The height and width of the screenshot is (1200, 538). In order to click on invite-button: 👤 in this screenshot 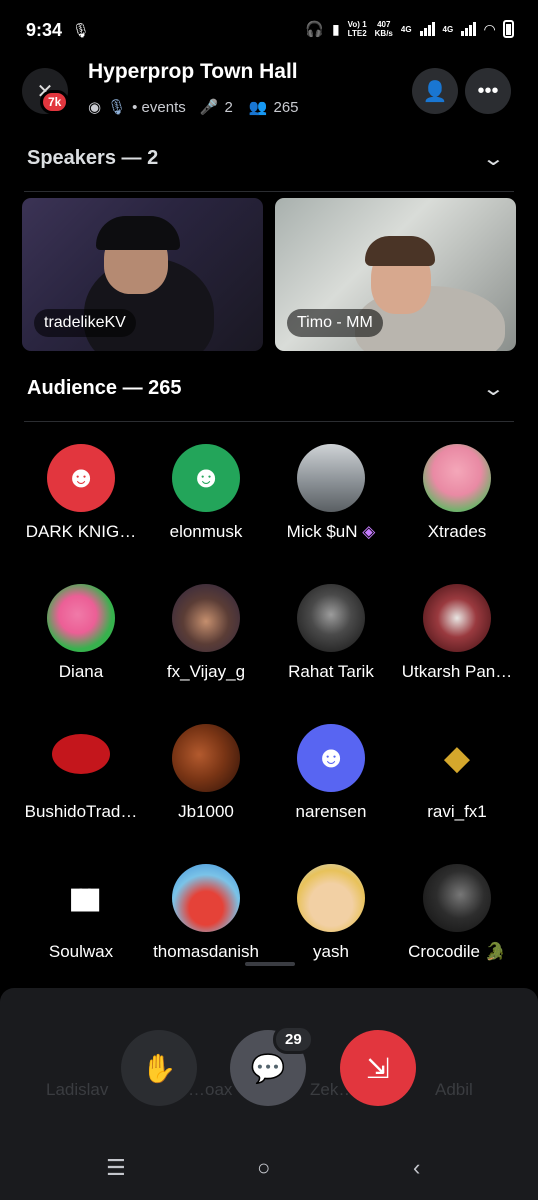, I will do `click(435, 91)`.